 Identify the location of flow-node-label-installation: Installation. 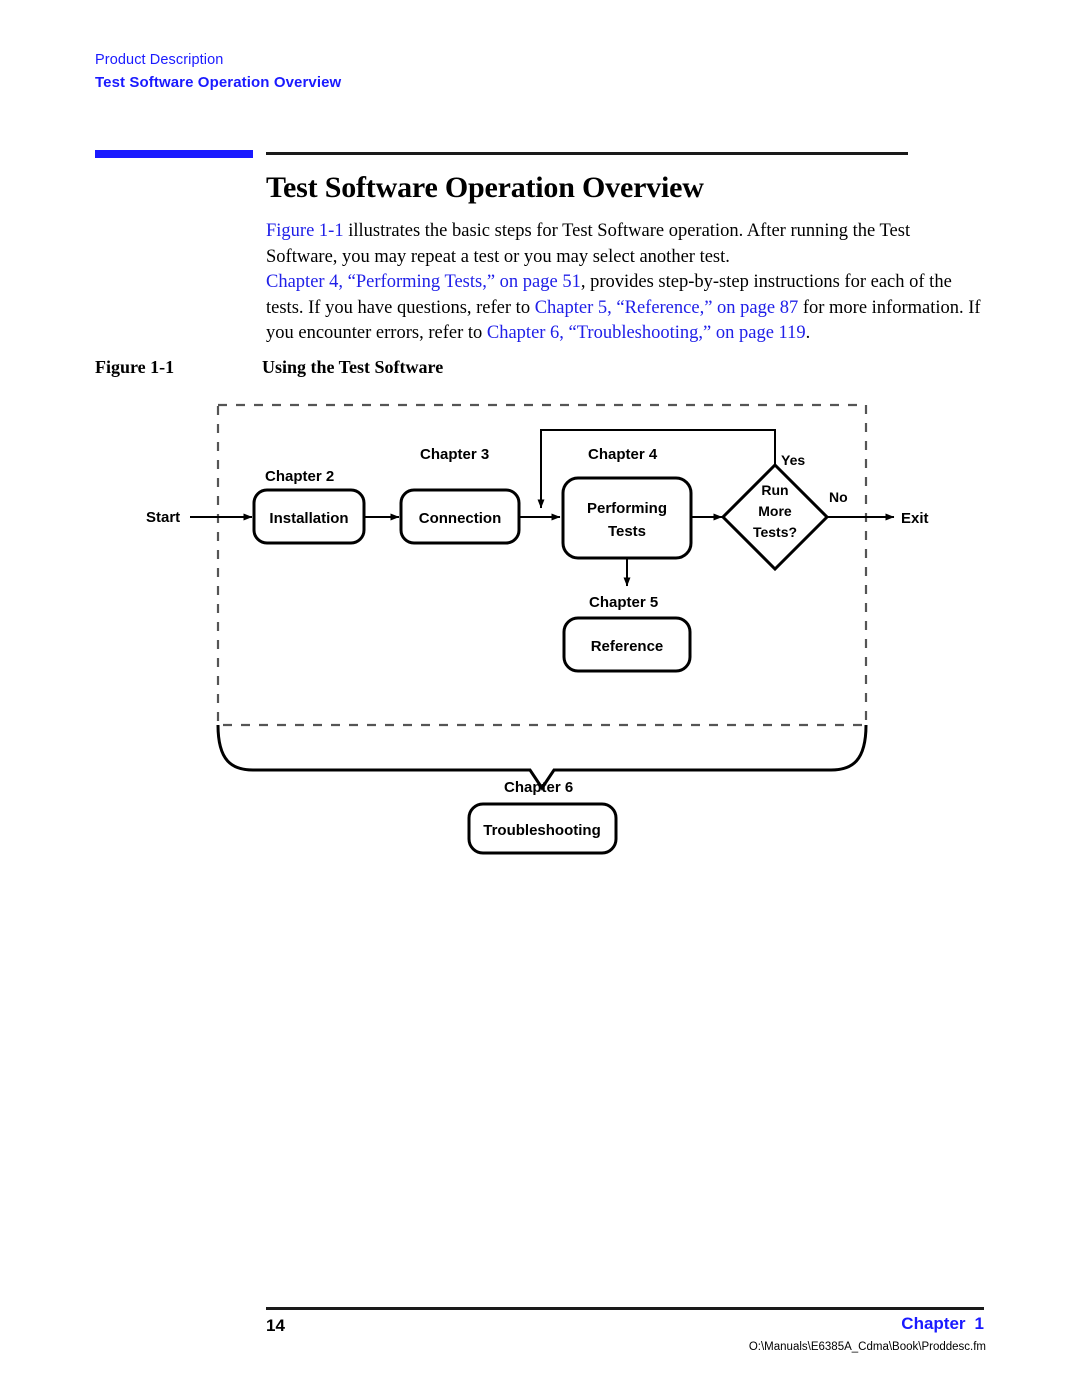
(308, 518).